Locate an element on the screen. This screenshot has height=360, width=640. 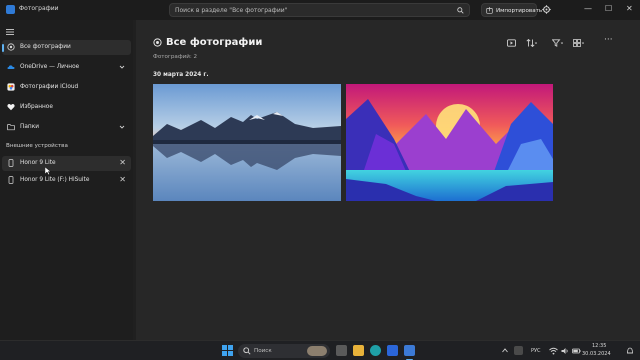
view-grid-icon is located at coordinates (578, 43).